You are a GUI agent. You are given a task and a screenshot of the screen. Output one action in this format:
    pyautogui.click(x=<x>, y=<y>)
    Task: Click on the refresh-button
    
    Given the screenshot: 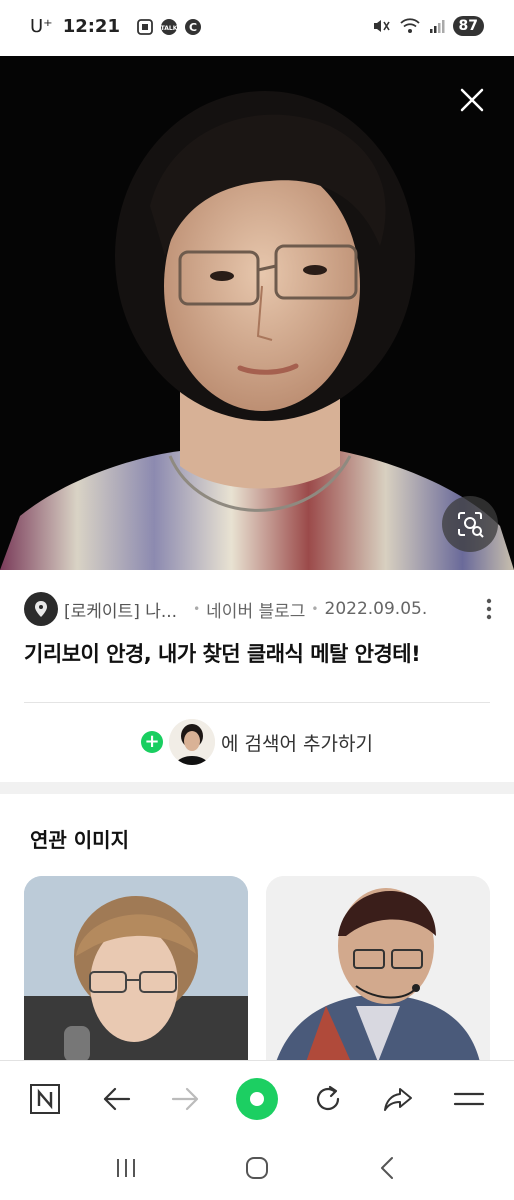 What is the action you would take?
    pyautogui.click(x=328, y=1099)
    